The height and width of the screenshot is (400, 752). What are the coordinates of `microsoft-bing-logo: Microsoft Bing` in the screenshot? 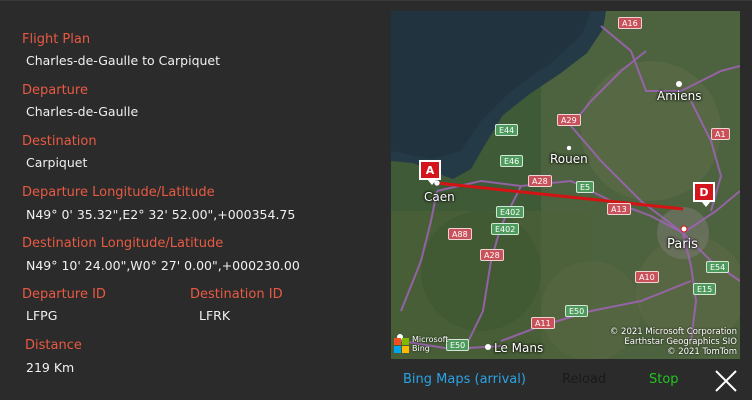 It's located at (423, 345).